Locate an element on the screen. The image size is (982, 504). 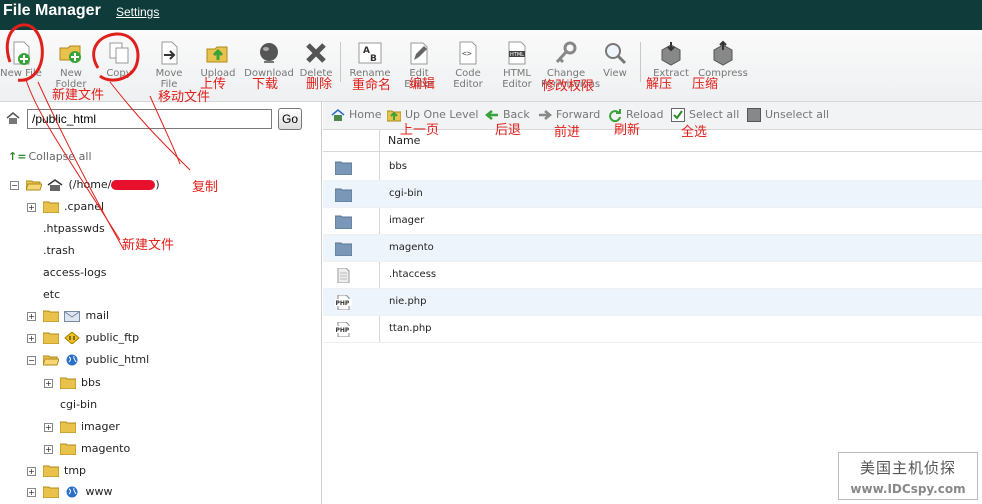
annotation-select-all: 全选 is located at coordinates (694, 132).